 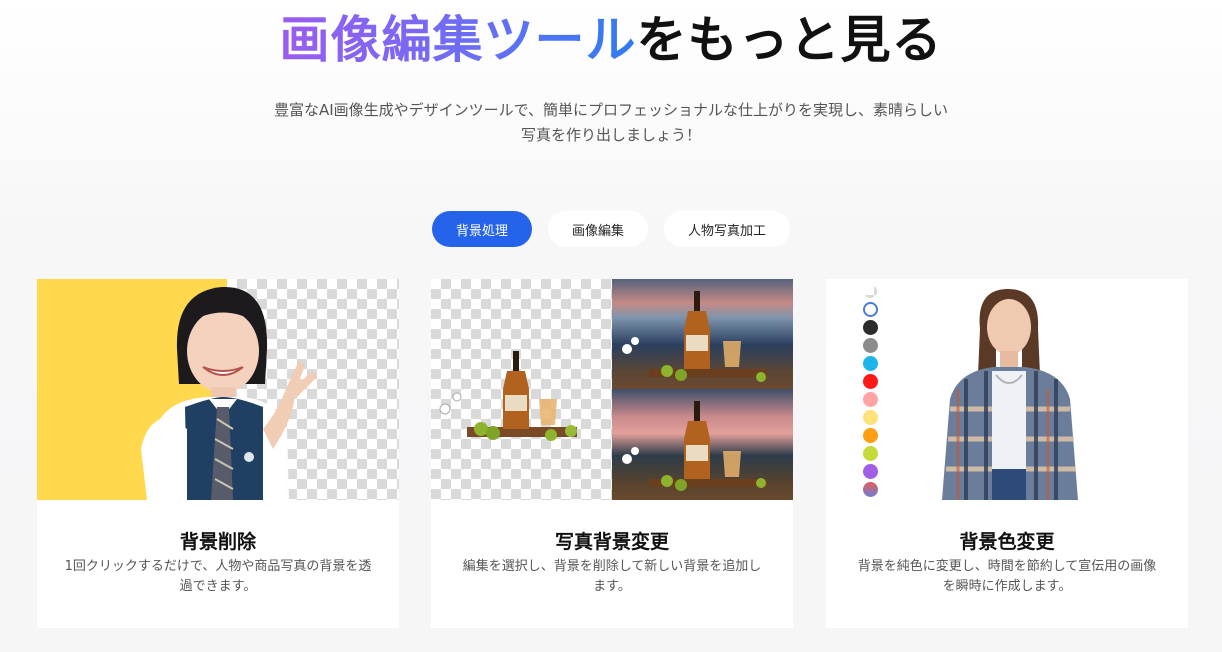 I want to click on card-title: 背景削除, so click(x=217, y=542).